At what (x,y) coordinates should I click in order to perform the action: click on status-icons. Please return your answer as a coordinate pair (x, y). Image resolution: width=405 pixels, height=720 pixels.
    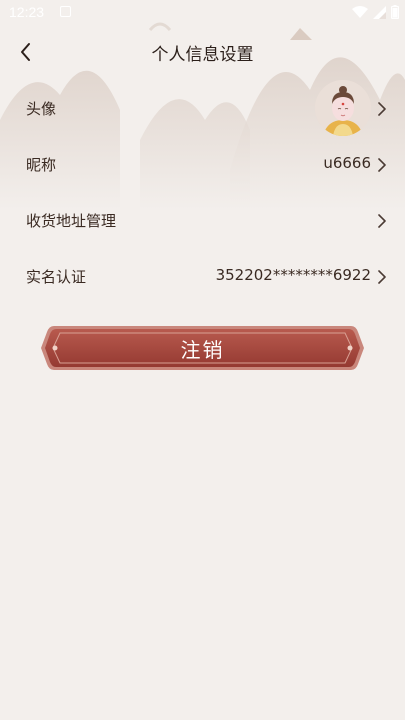
    Looking at the image, I should click on (375, 12).